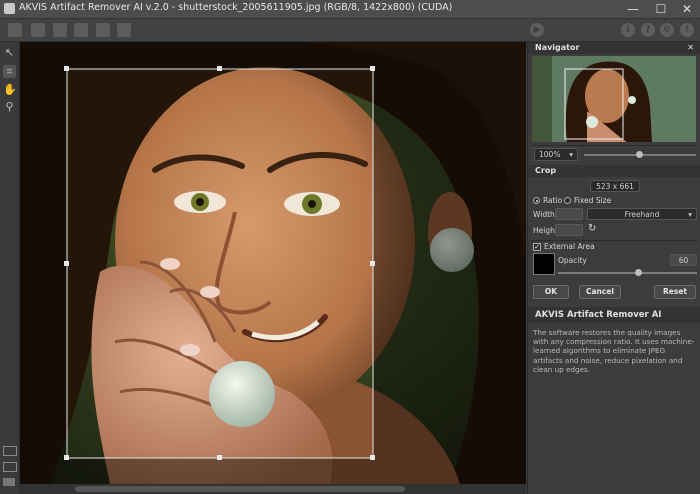 The height and width of the screenshot is (494, 700). Describe the element at coordinates (661, 9) in the screenshot. I see `maximize-button: ☐` at that location.